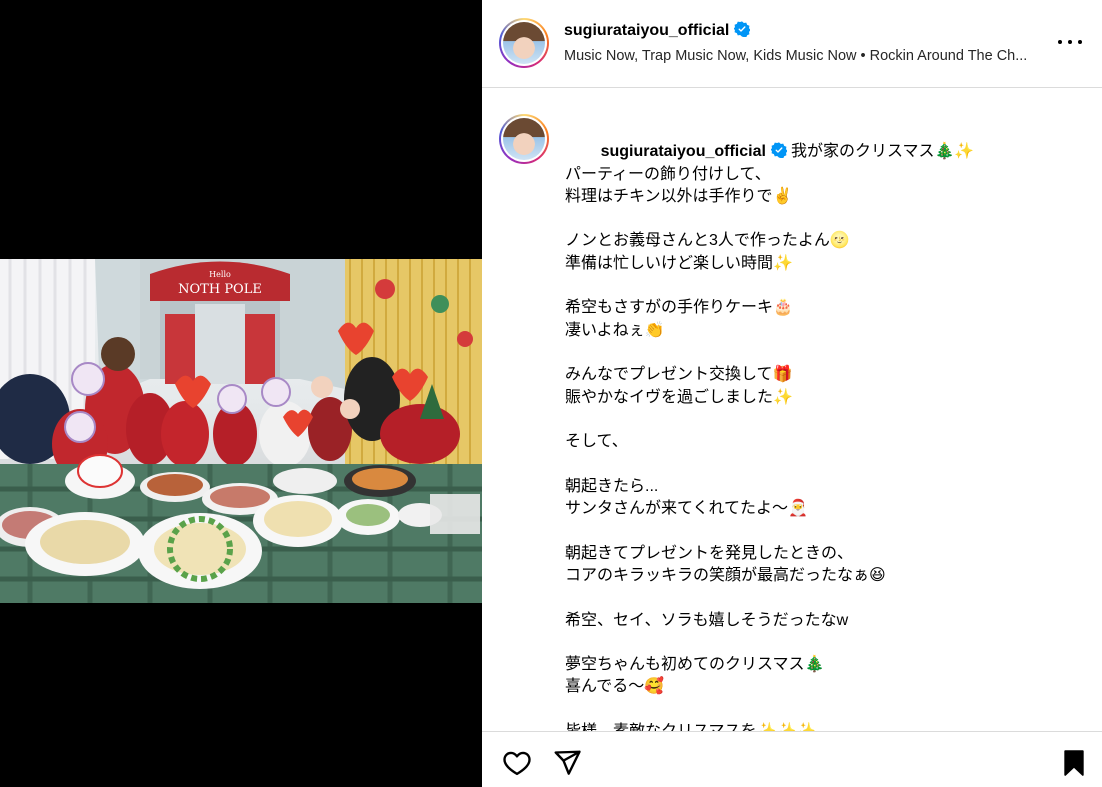 Image resolution: width=1102 pixels, height=787 pixels. I want to click on caption-avatar, so click(524, 139).